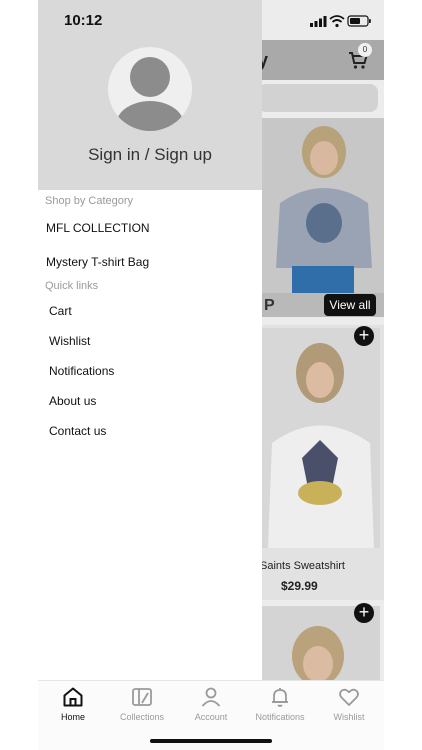 Image resolution: width=422 pixels, height=750 pixels. I want to click on avatar, so click(150, 89).